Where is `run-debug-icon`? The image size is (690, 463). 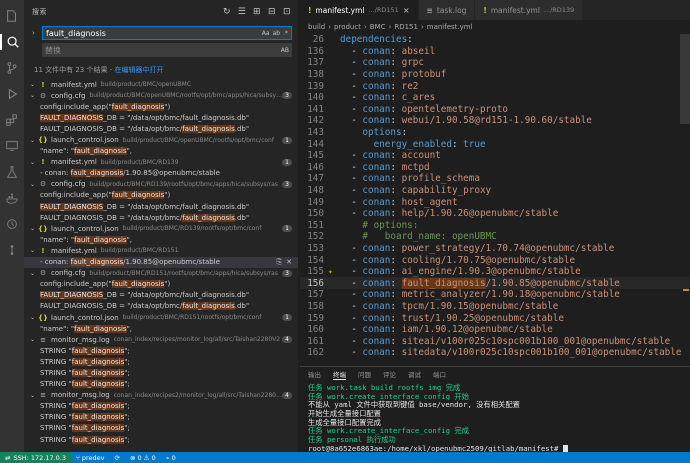
run-debug-icon is located at coordinates (12, 94).